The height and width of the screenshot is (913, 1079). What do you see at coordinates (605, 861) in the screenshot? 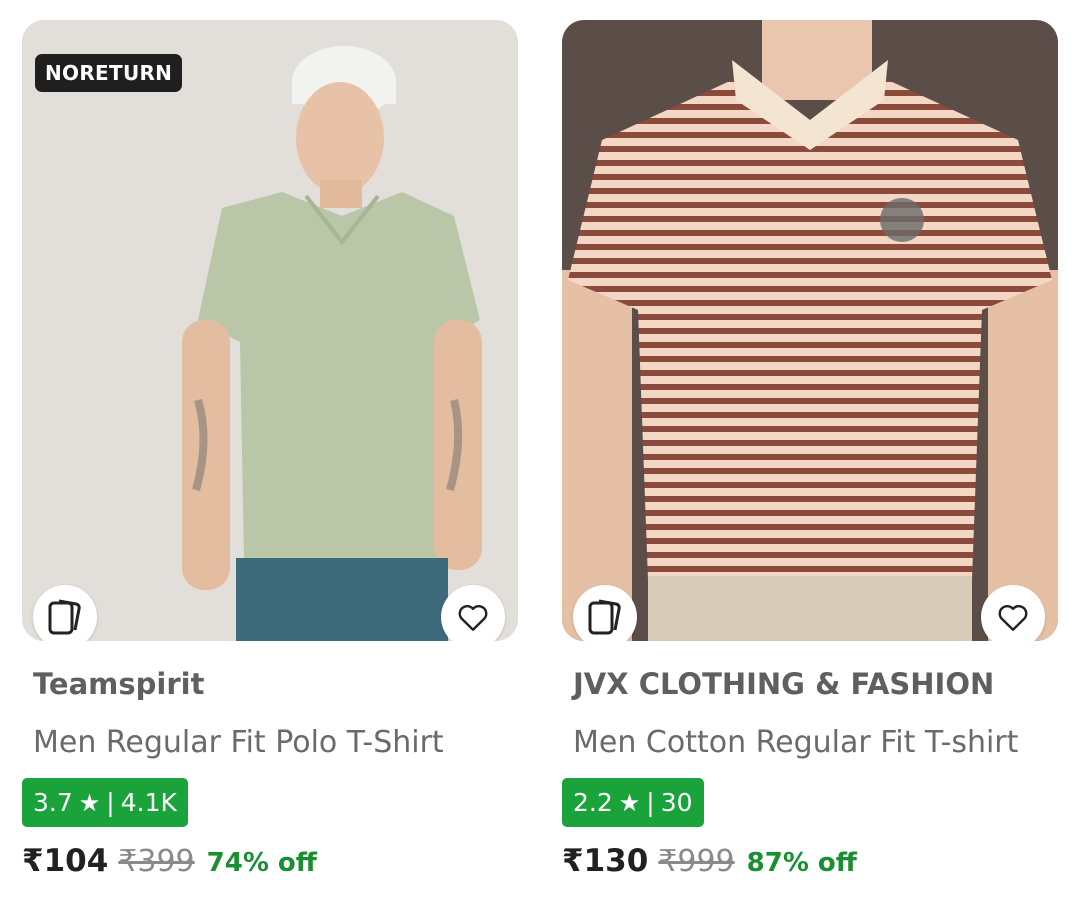
I see `selling-price: ₹130` at bounding box center [605, 861].